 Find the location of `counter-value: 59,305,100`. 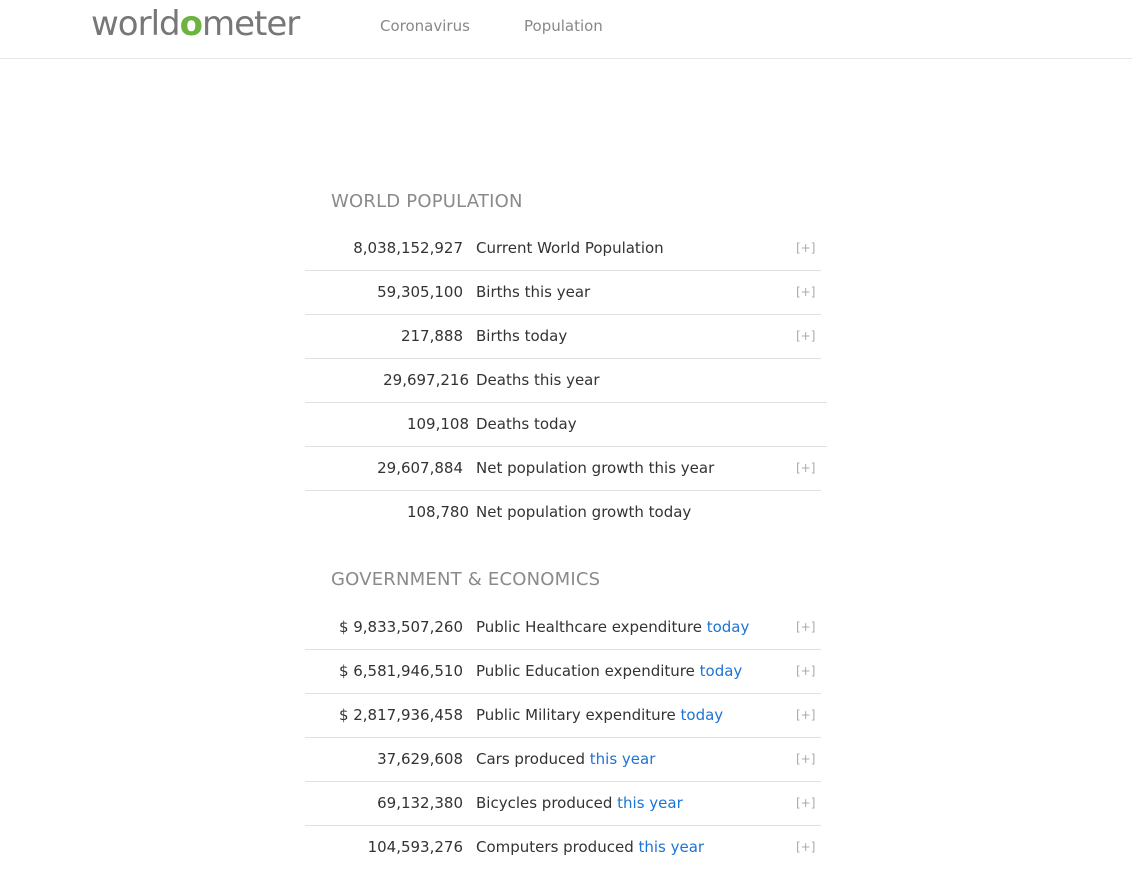

counter-value: 59,305,100 is located at coordinates (420, 292).